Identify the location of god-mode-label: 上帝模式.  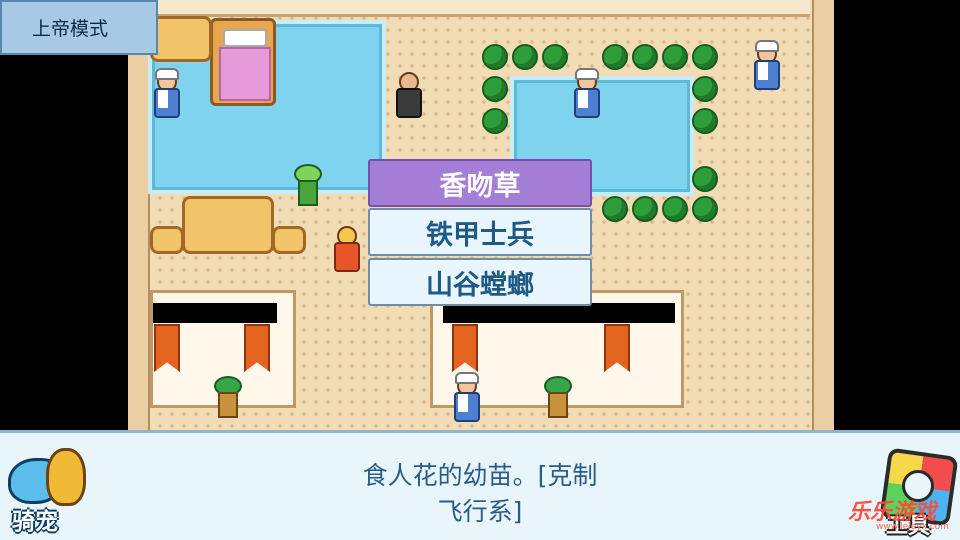
(70, 29).